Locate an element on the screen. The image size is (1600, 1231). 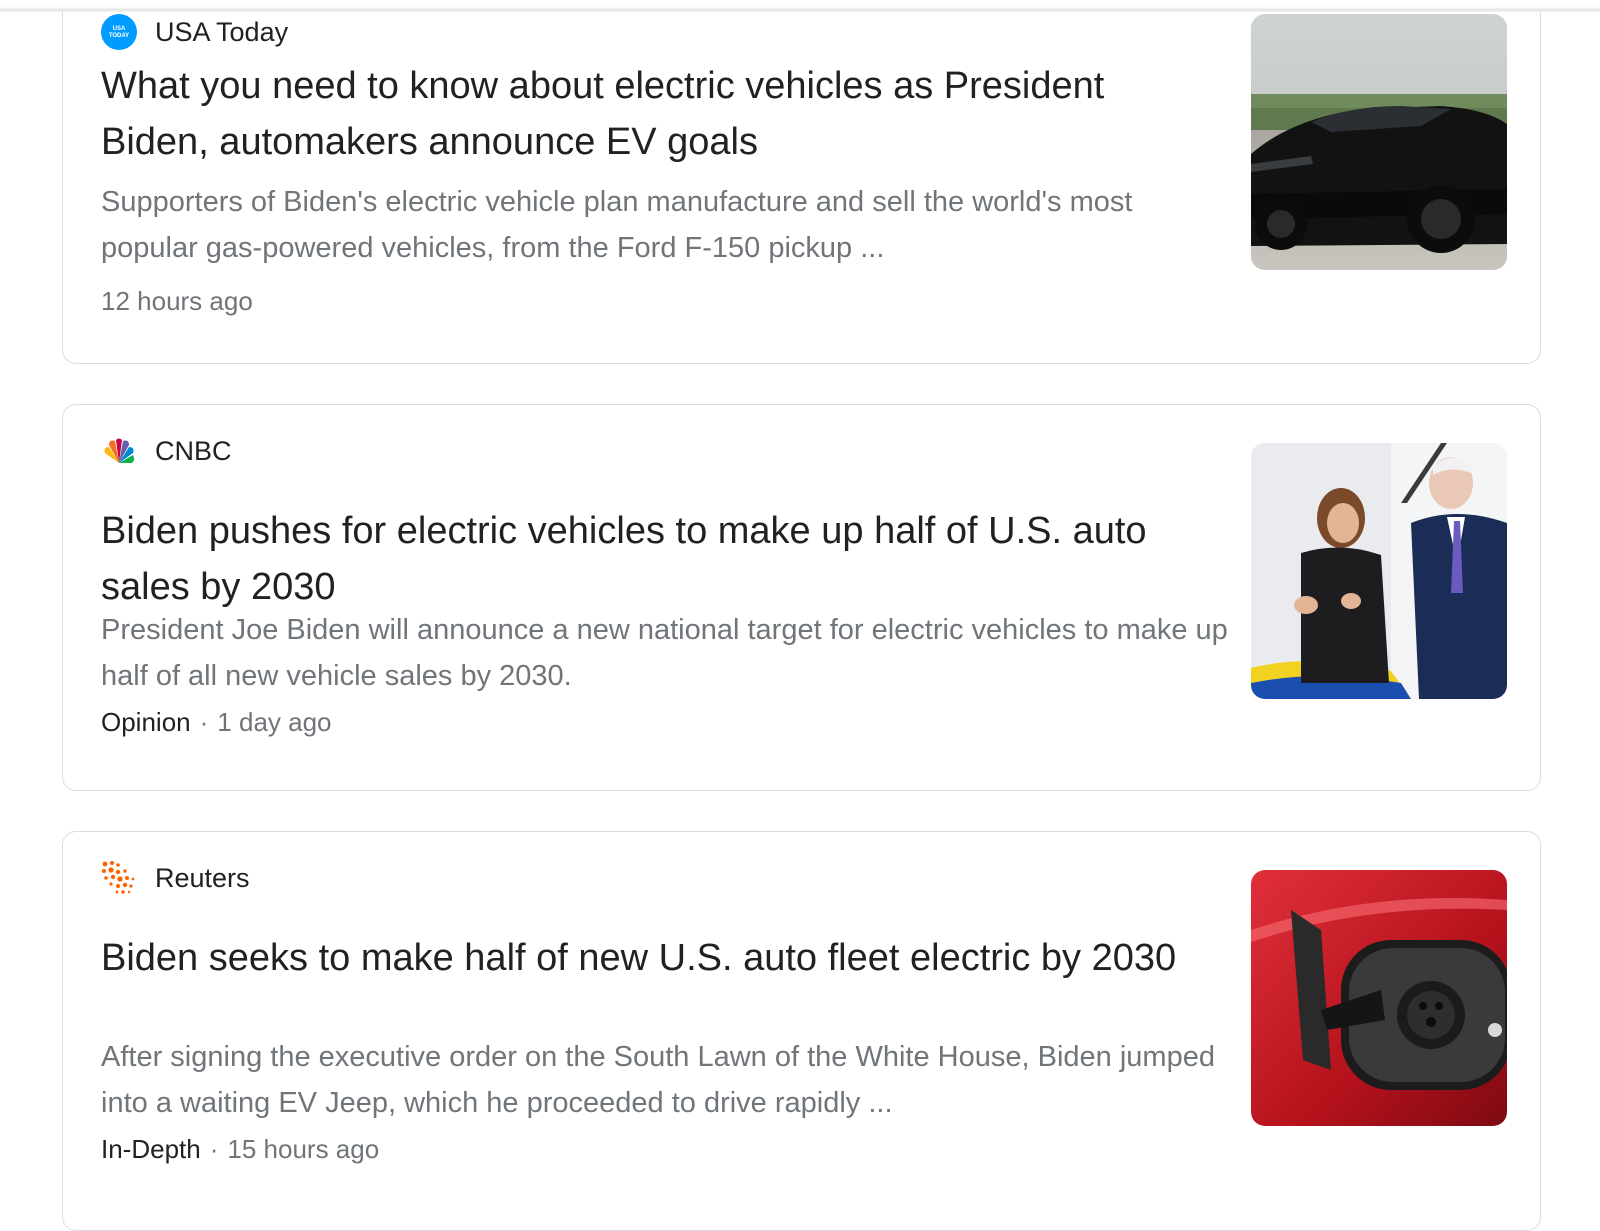
article-time: 1 day ago is located at coordinates (274, 722).